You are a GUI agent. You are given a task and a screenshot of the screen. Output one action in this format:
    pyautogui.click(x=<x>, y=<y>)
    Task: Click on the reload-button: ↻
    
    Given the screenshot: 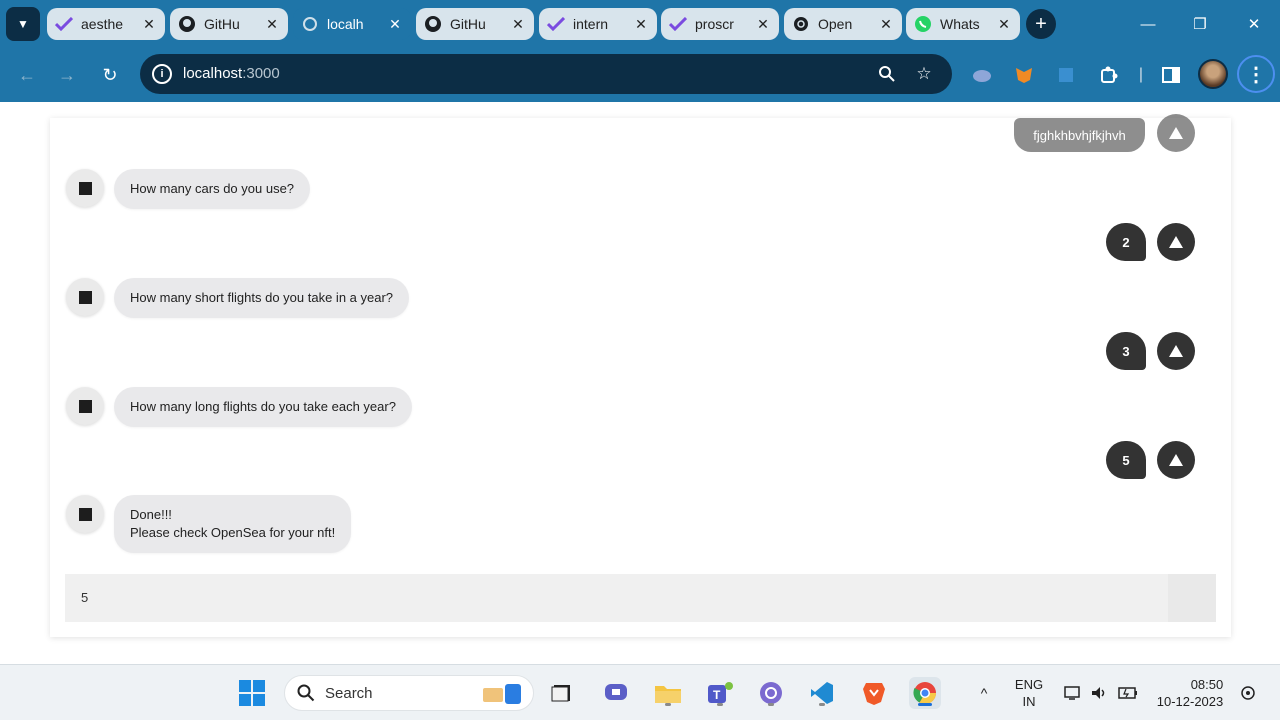 What is the action you would take?
    pyautogui.click(x=110, y=75)
    